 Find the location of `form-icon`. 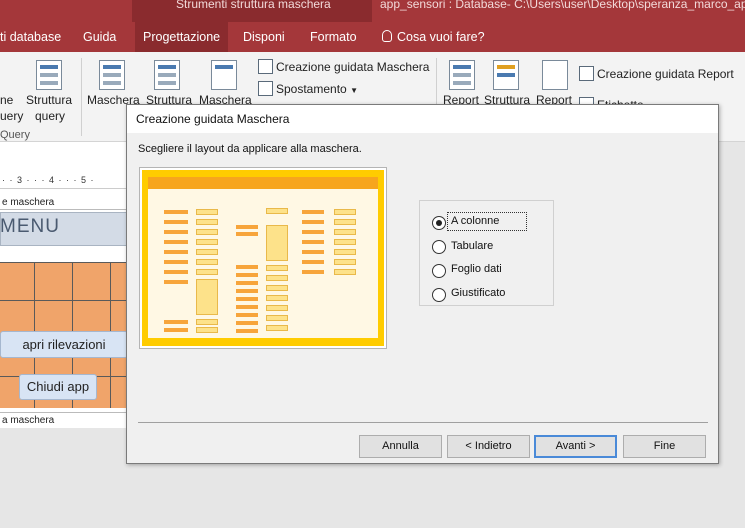

form-icon is located at coordinates (112, 75).